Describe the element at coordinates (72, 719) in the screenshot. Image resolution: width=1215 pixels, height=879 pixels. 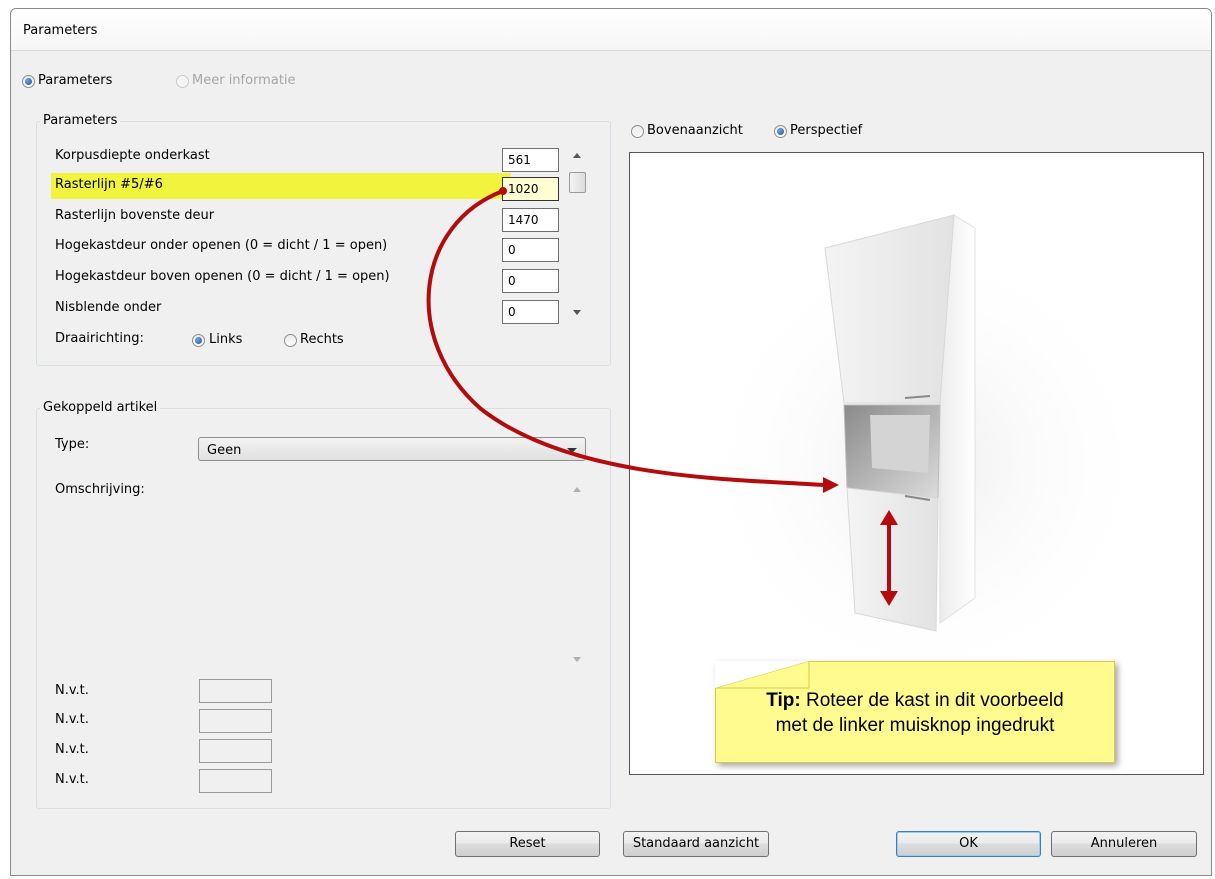
I see `nvt-label-2: N.v.t.` at that location.